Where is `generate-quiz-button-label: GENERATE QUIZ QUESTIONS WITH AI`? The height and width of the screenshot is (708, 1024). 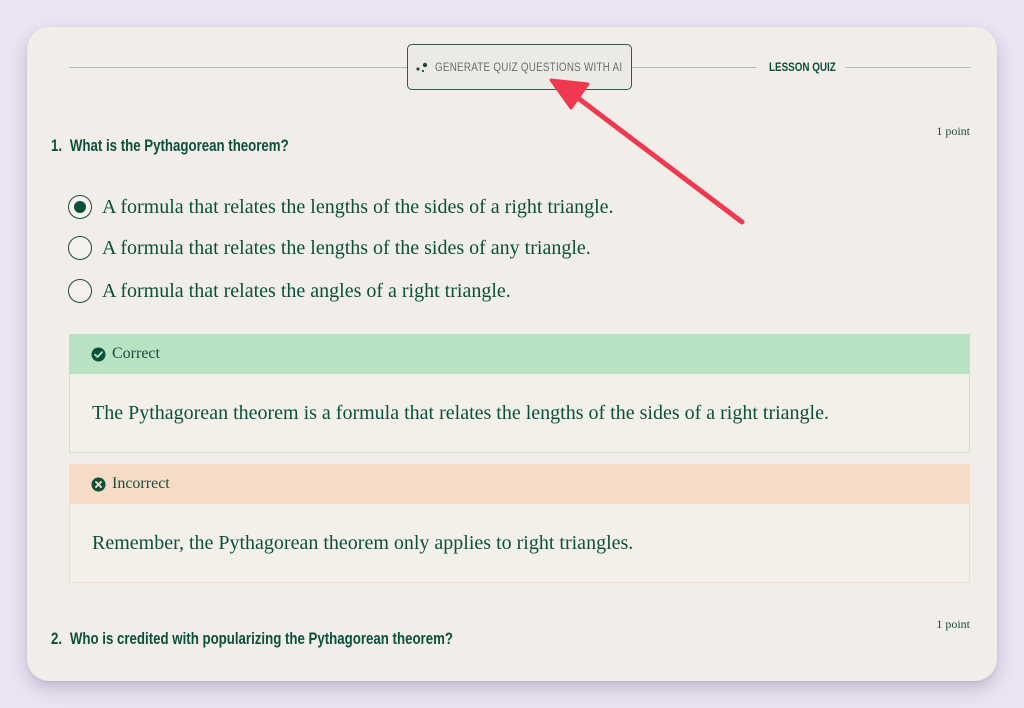 generate-quiz-button-label: GENERATE QUIZ QUESTIONS WITH AI is located at coordinates (528, 67).